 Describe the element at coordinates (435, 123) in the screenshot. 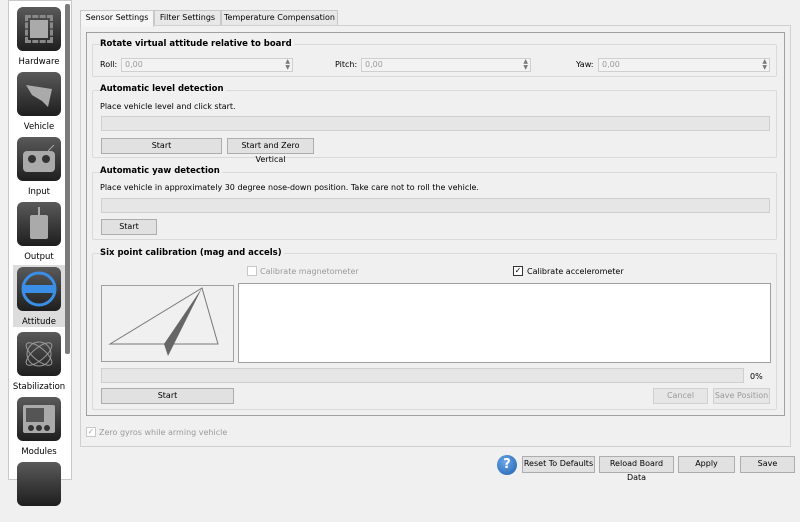

I see `level-progress-bar` at that location.